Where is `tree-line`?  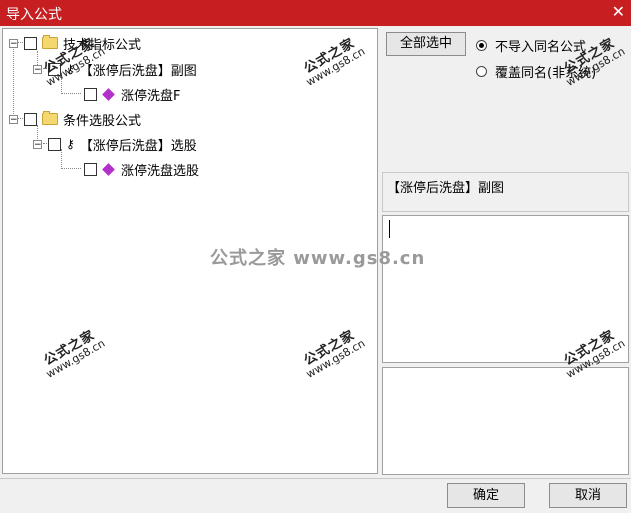
tree-line is located at coordinates (13, 82).